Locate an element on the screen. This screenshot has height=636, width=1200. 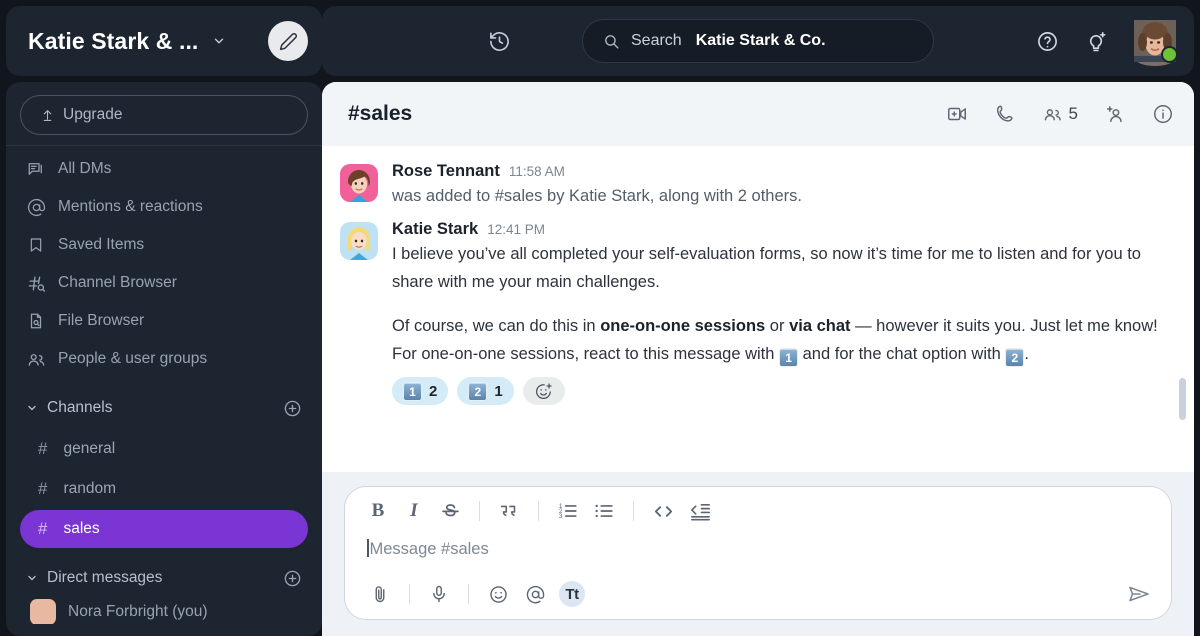
message-scrollbar is located at coordinates (1182, 399).